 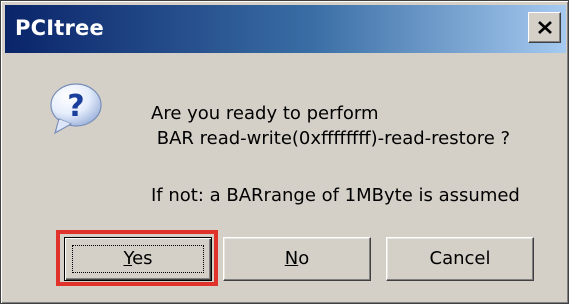 I want to click on close-button, so click(x=544, y=27).